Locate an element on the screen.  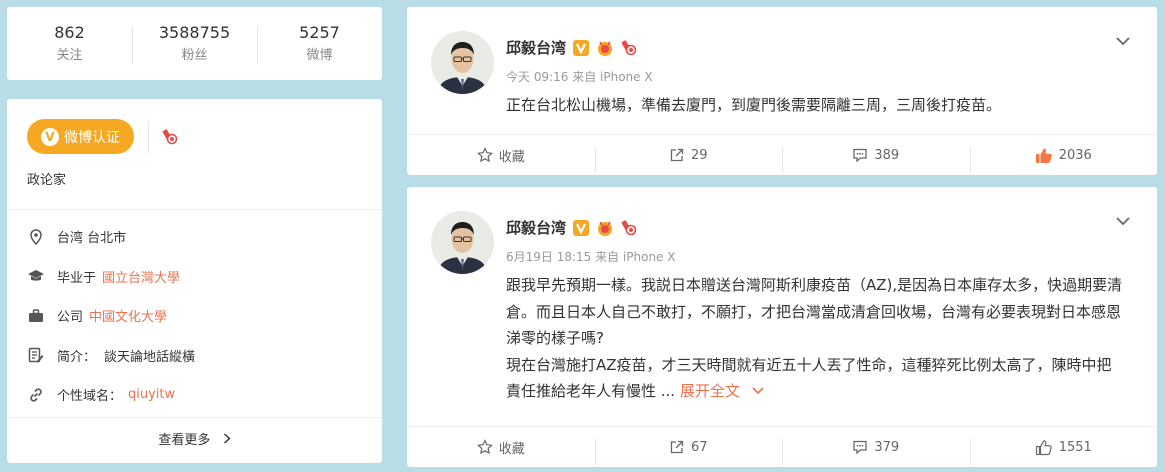
post-meta: 6月19日 18:15 来自 iPhone X is located at coordinates (590, 256).